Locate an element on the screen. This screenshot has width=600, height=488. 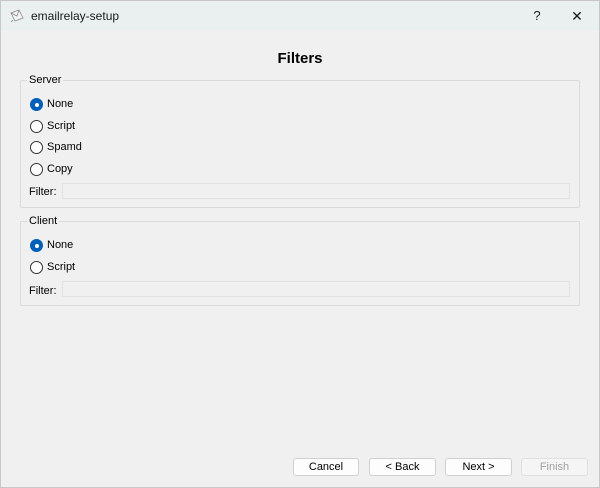
radio-label: Copy is located at coordinates (60, 169).